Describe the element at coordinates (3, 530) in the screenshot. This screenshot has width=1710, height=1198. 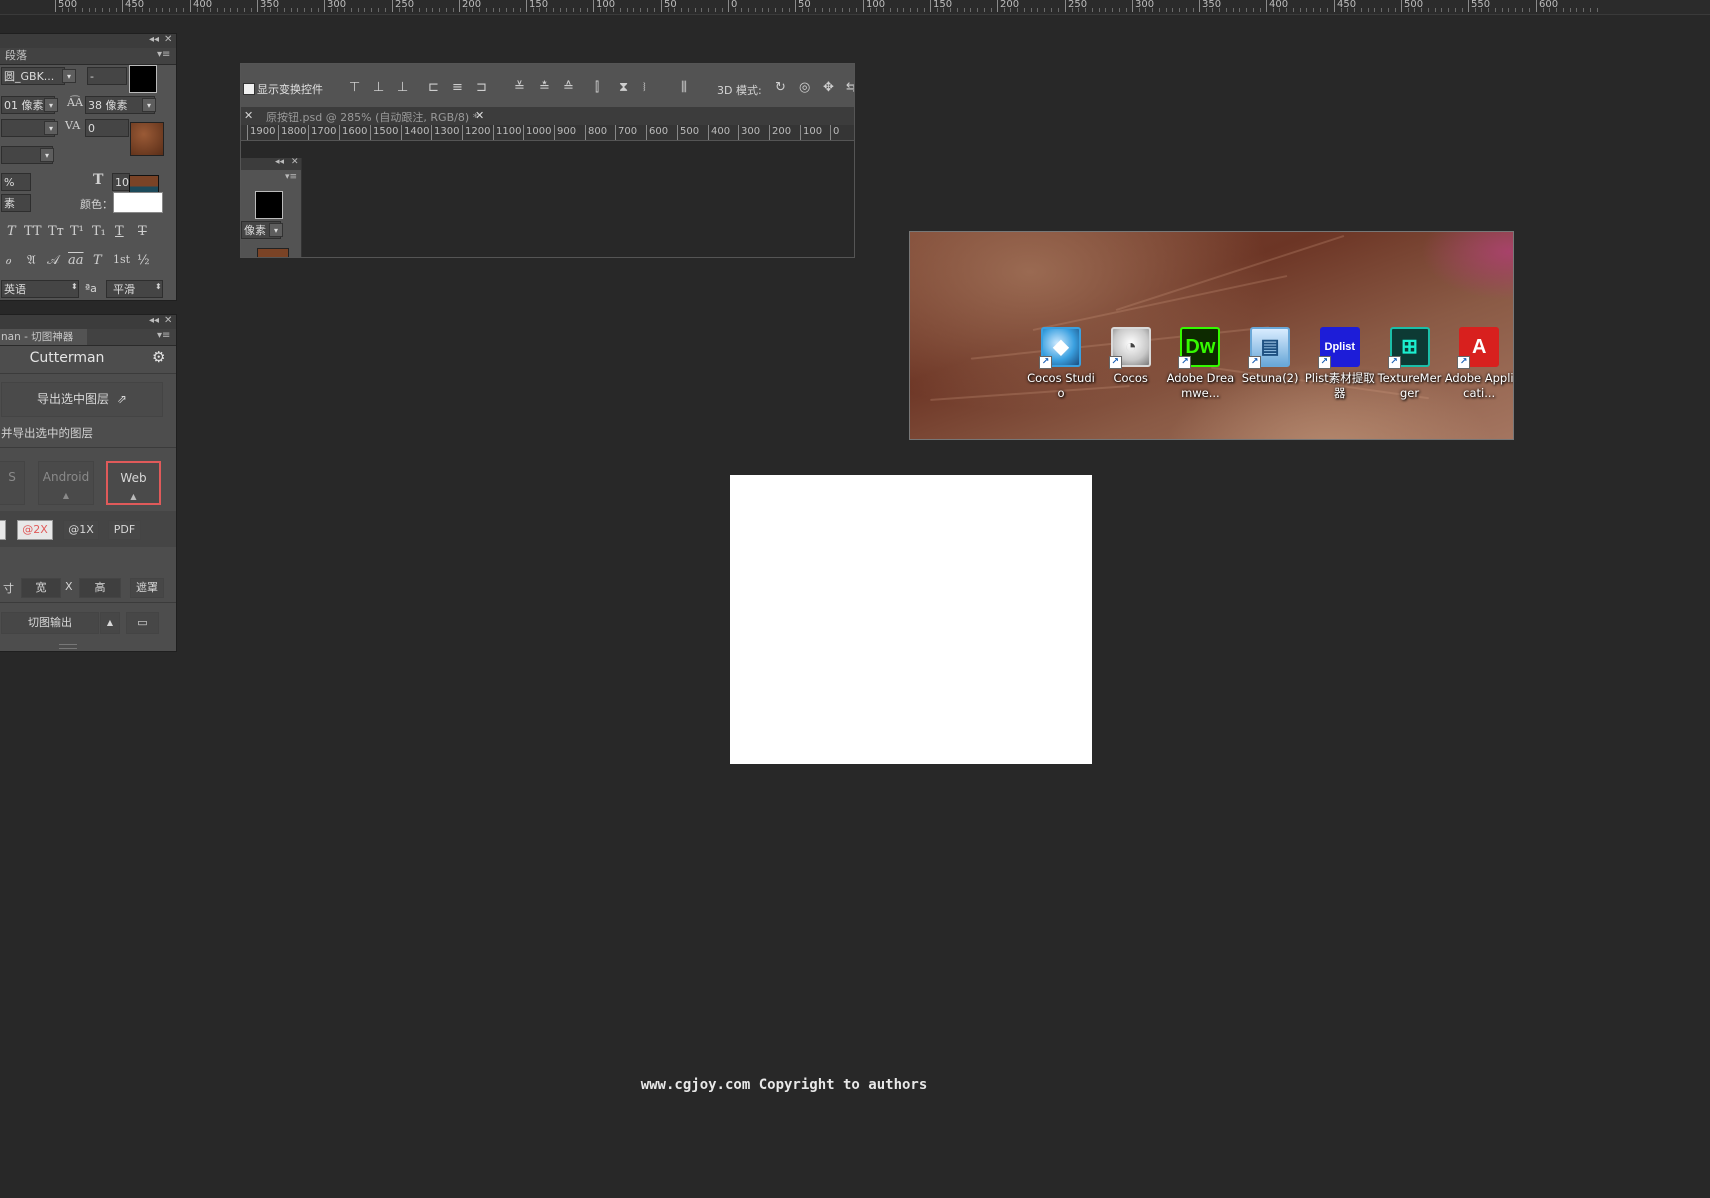
I see `scale-3x-toggle` at that location.